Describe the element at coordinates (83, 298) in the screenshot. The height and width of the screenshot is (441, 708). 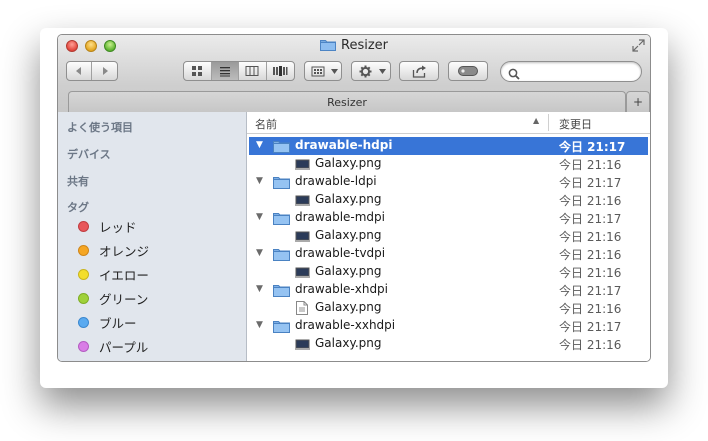
I see `green-tag-dot-icon` at that location.